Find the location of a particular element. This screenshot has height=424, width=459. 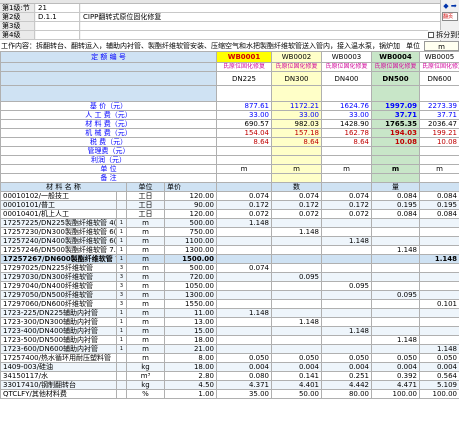

material-quantity: 0.392 is located at coordinates (395, 376).